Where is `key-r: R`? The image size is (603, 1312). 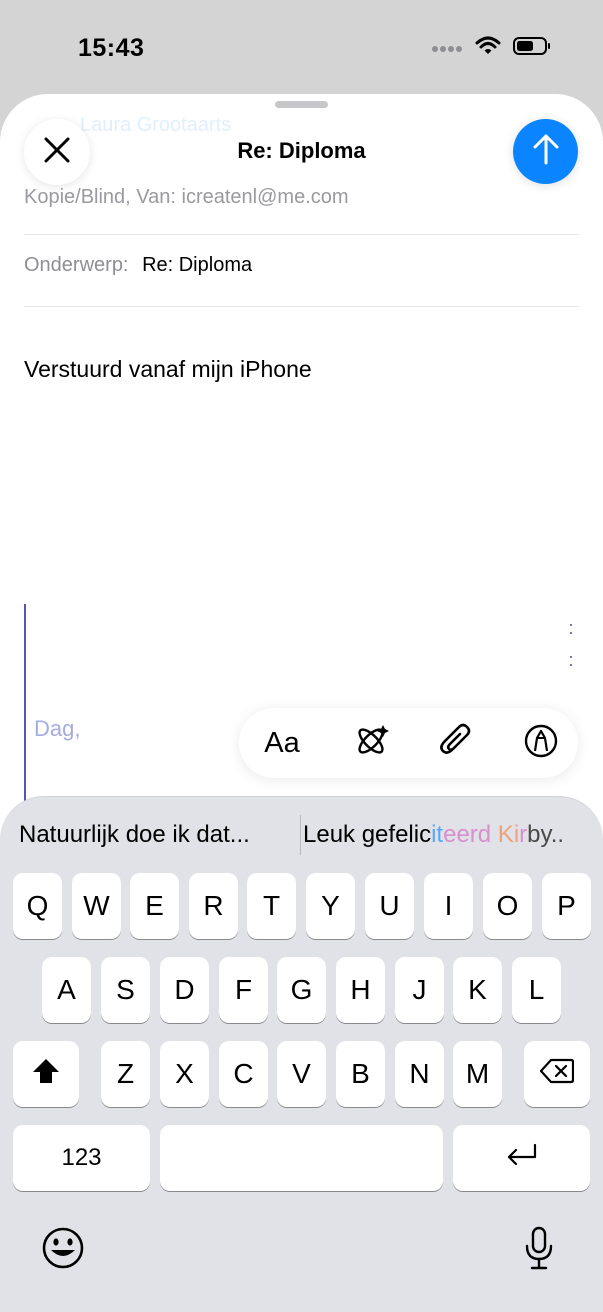
key-r: R is located at coordinates (213, 906).